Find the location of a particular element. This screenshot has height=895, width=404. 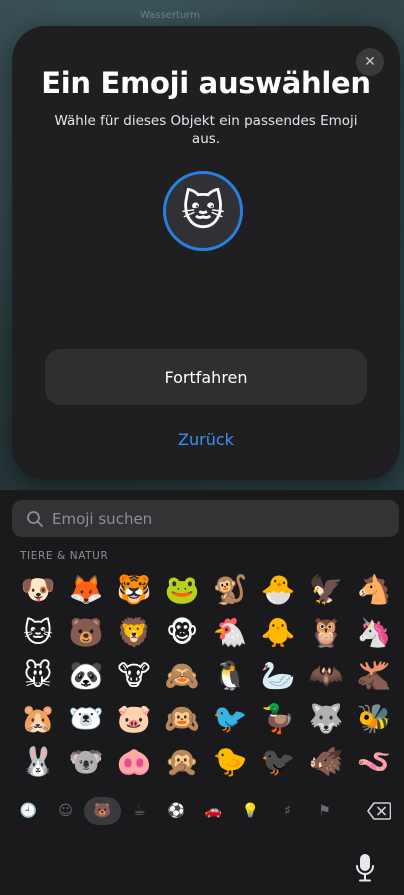

emoji-key: 🫎 is located at coordinates (374, 675).